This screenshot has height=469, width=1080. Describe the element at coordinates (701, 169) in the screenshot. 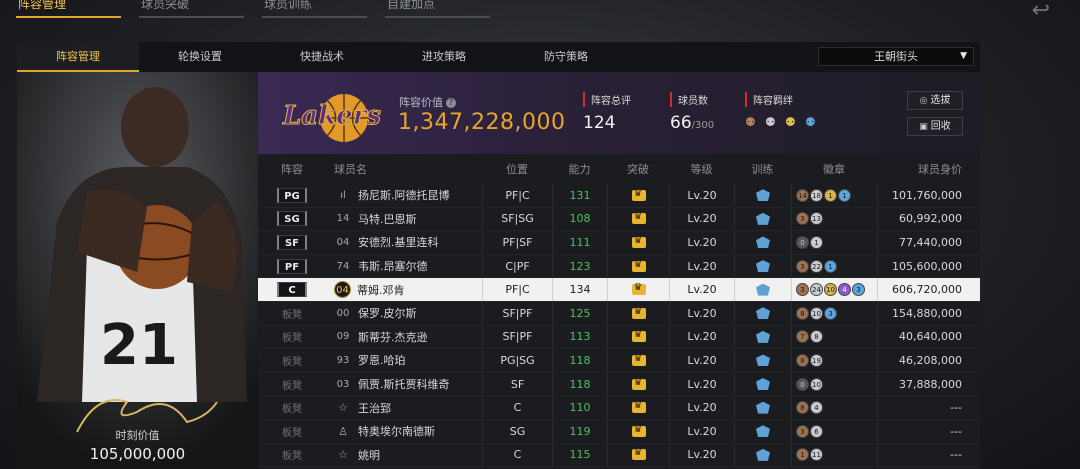

I see `col-level: 等级` at that location.